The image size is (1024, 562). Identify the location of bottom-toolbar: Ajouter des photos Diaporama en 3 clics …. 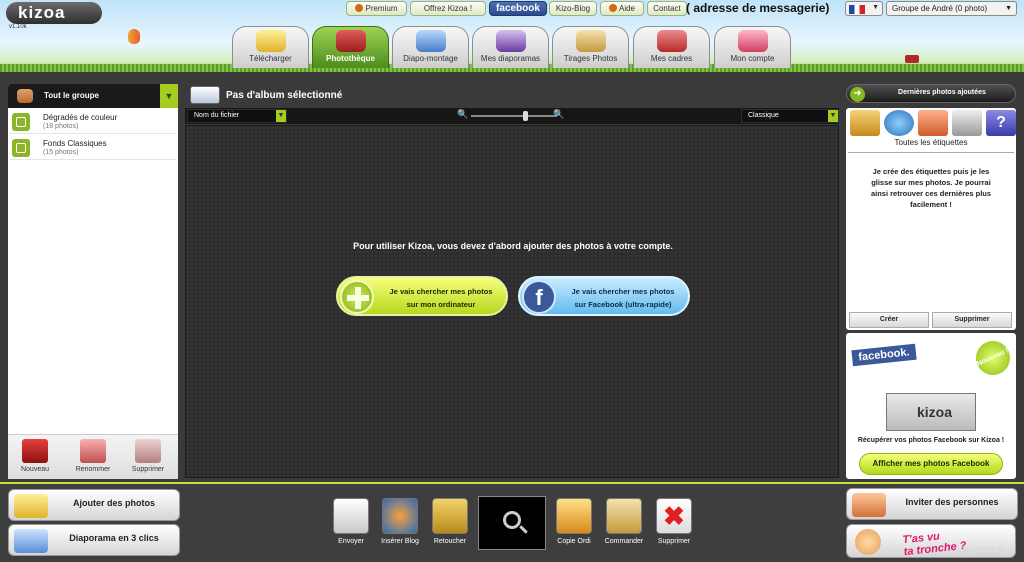
(512, 522).